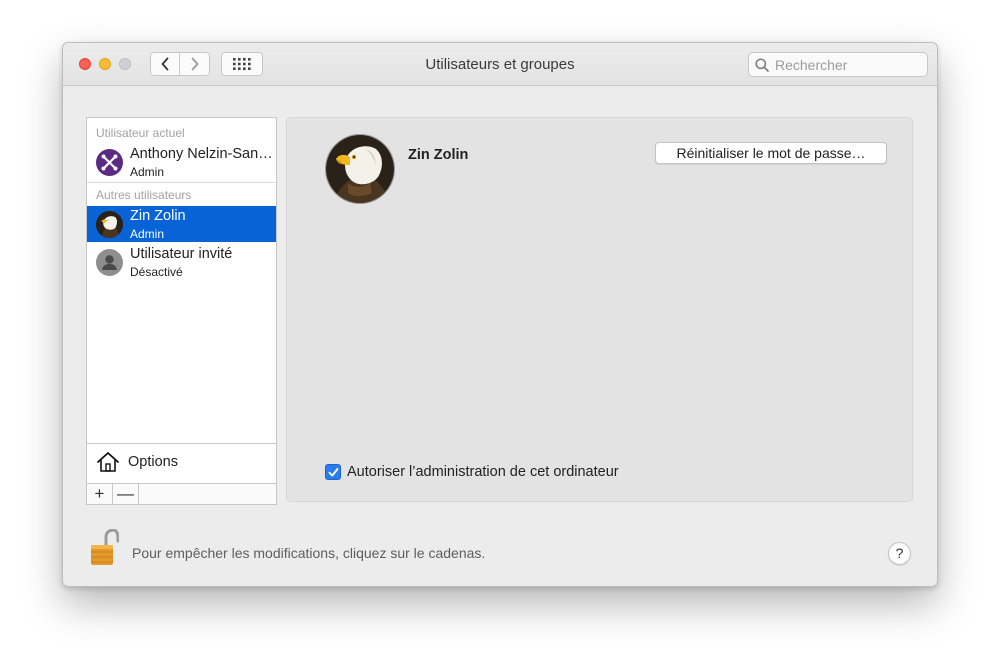 The height and width of the screenshot is (670, 1000). What do you see at coordinates (100, 494) in the screenshot?
I see `add-user-button: +` at bounding box center [100, 494].